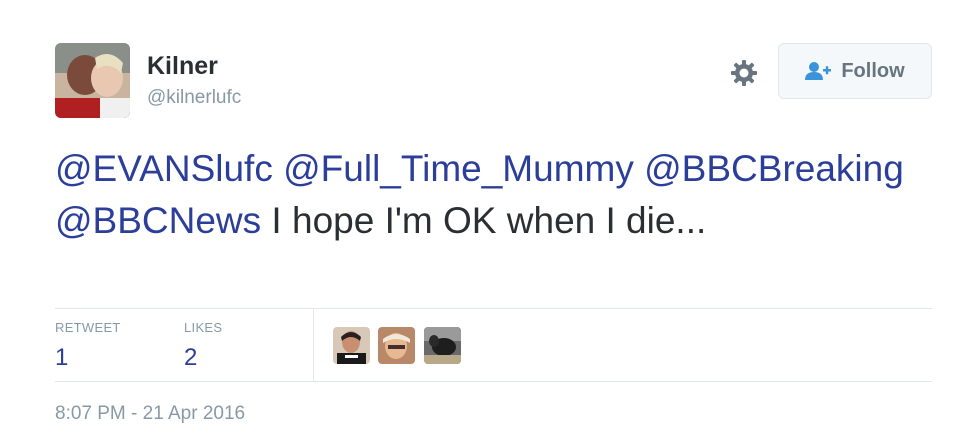 The height and width of the screenshot is (437, 980). What do you see at coordinates (150, 414) in the screenshot?
I see `tweet-timestamp: 8:07 PM - 21 Apr 2016` at bounding box center [150, 414].